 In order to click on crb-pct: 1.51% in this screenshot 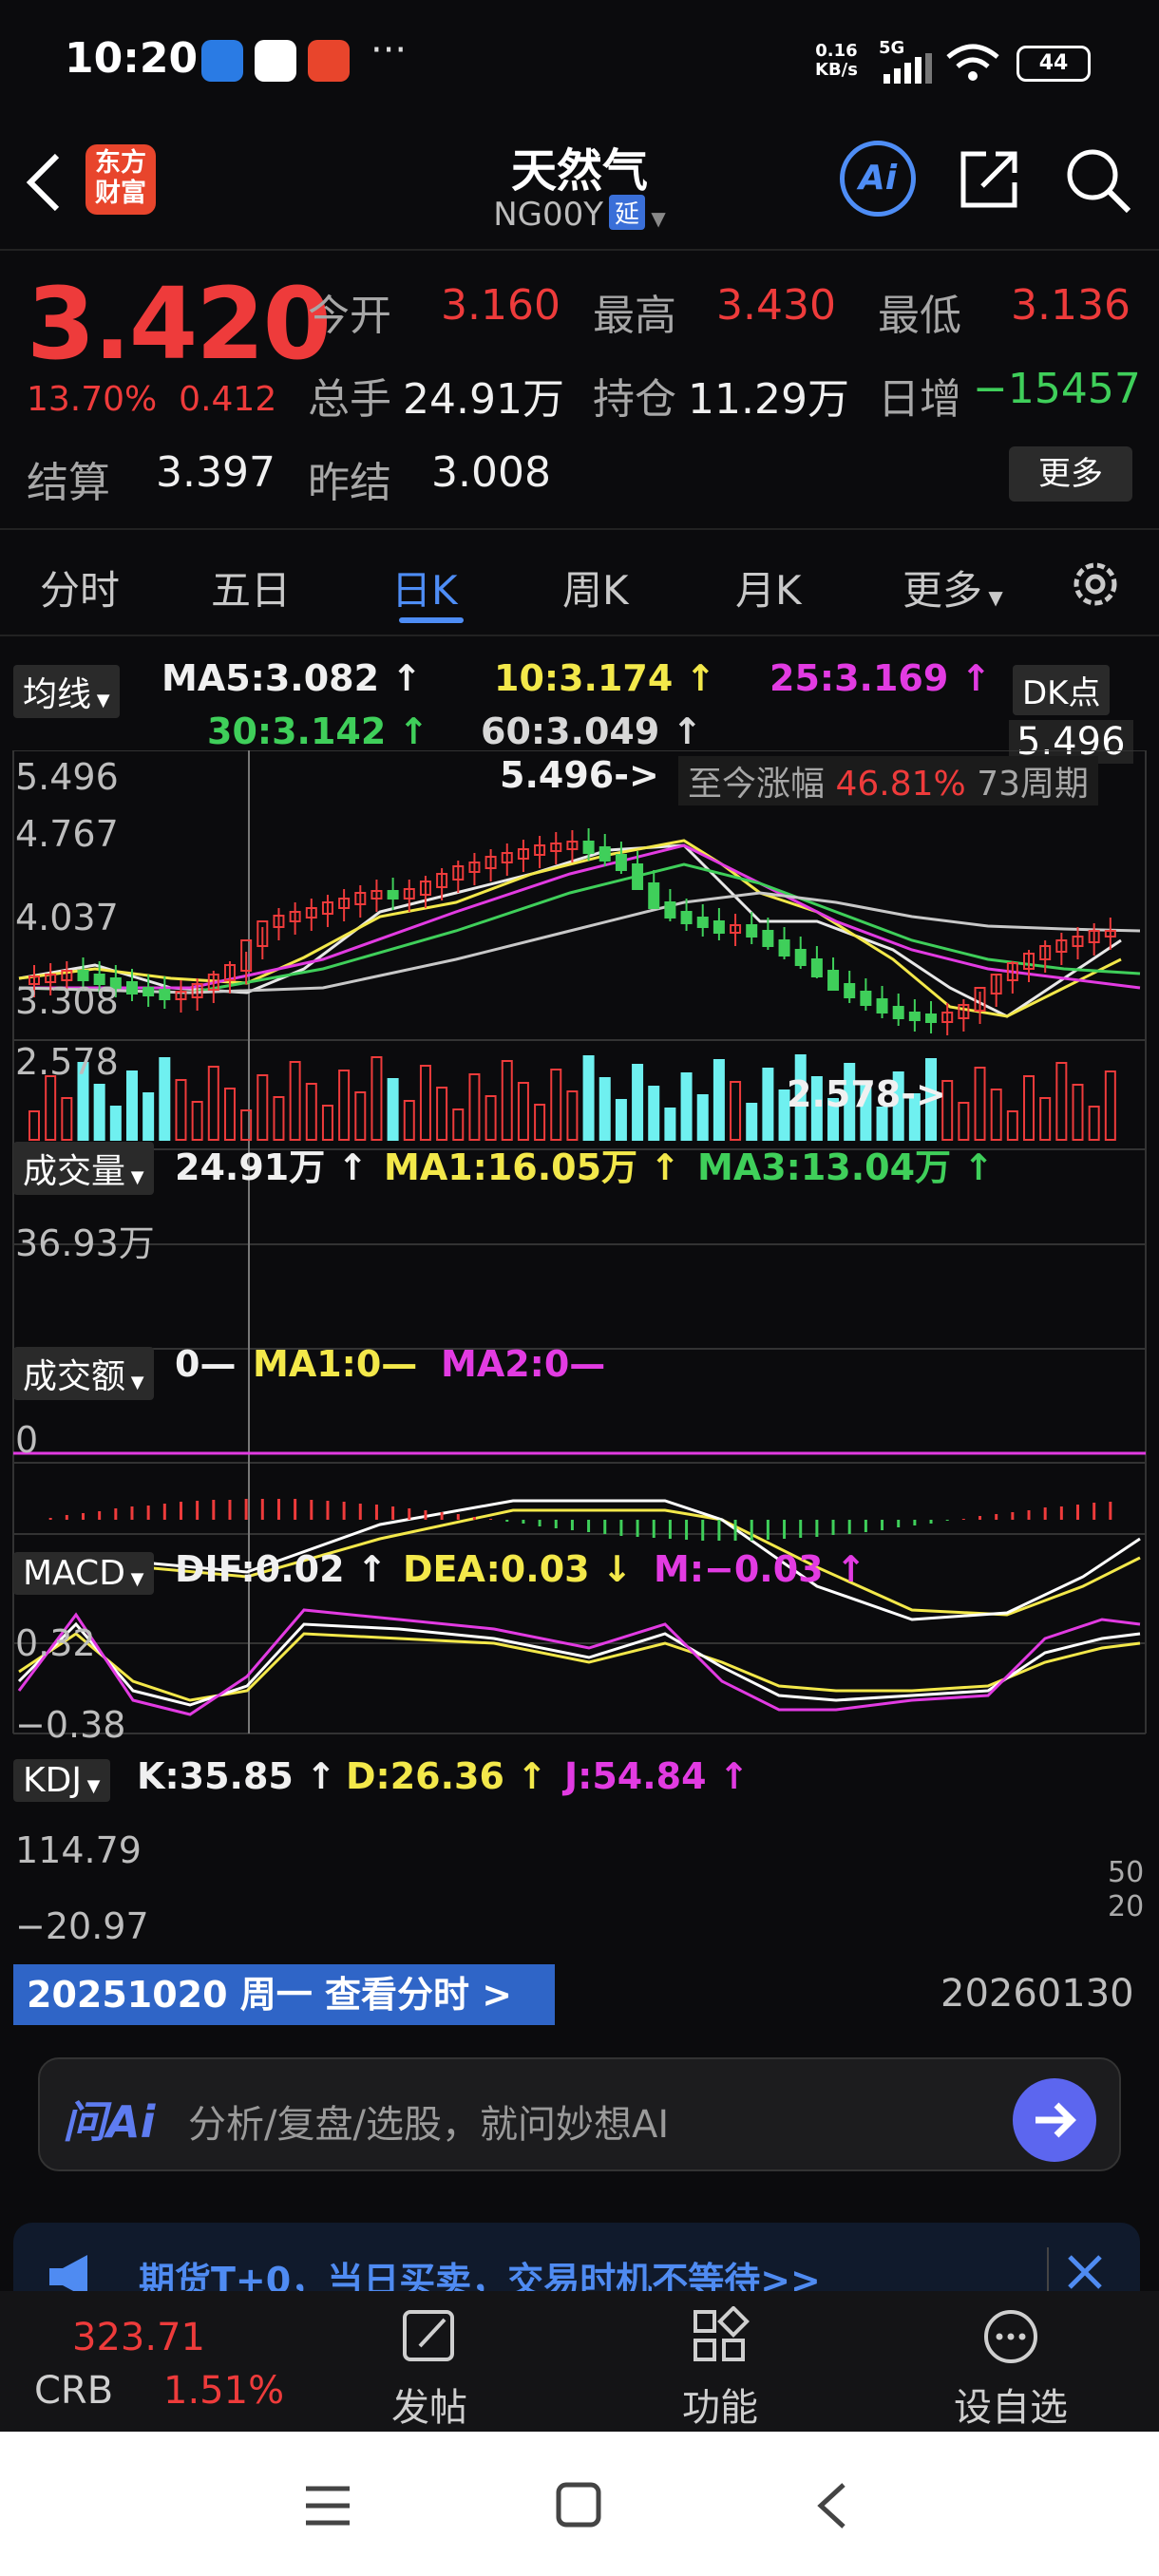, I will do `click(223, 2391)`.